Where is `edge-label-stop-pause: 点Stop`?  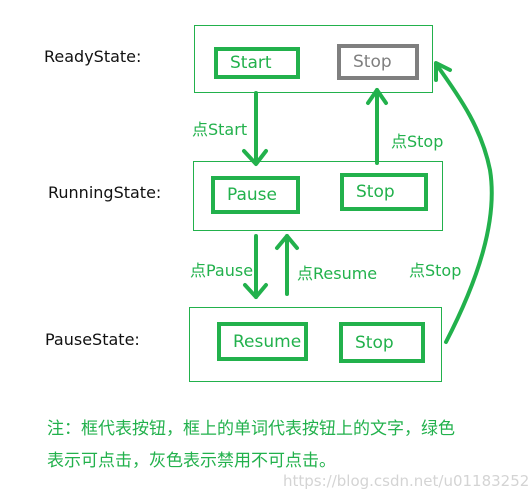 edge-label-stop-pause: 点Stop is located at coordinates (435, 270).